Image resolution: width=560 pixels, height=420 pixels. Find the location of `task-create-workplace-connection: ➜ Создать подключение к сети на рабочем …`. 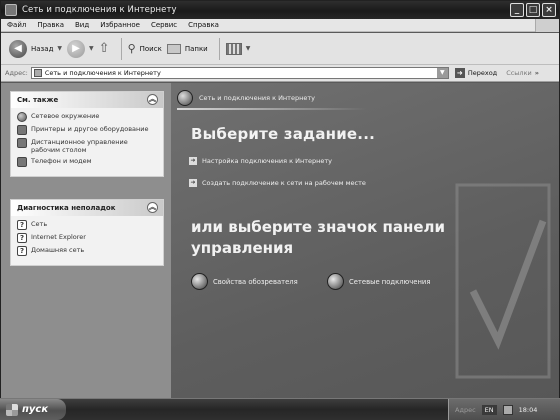

task-create-workplace-connection: ➜ Создать подключение к сети на рабочем … is located at coordinates (277, 183).